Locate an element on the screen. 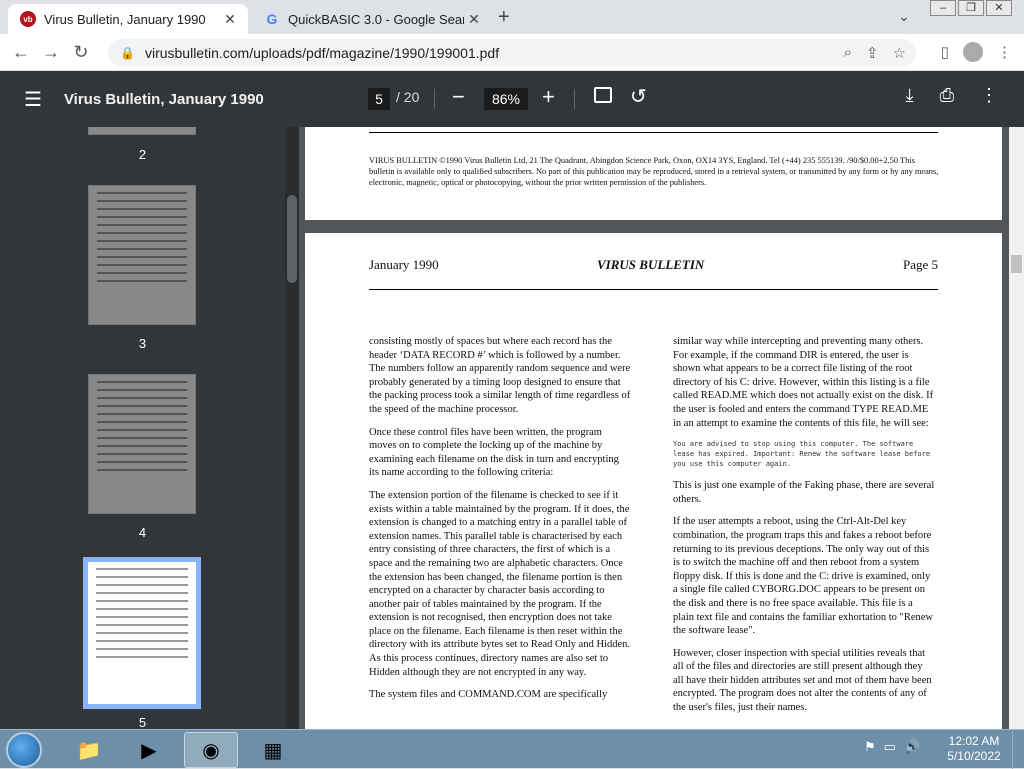  forward-icon: → is located at coordinates (51, 52).